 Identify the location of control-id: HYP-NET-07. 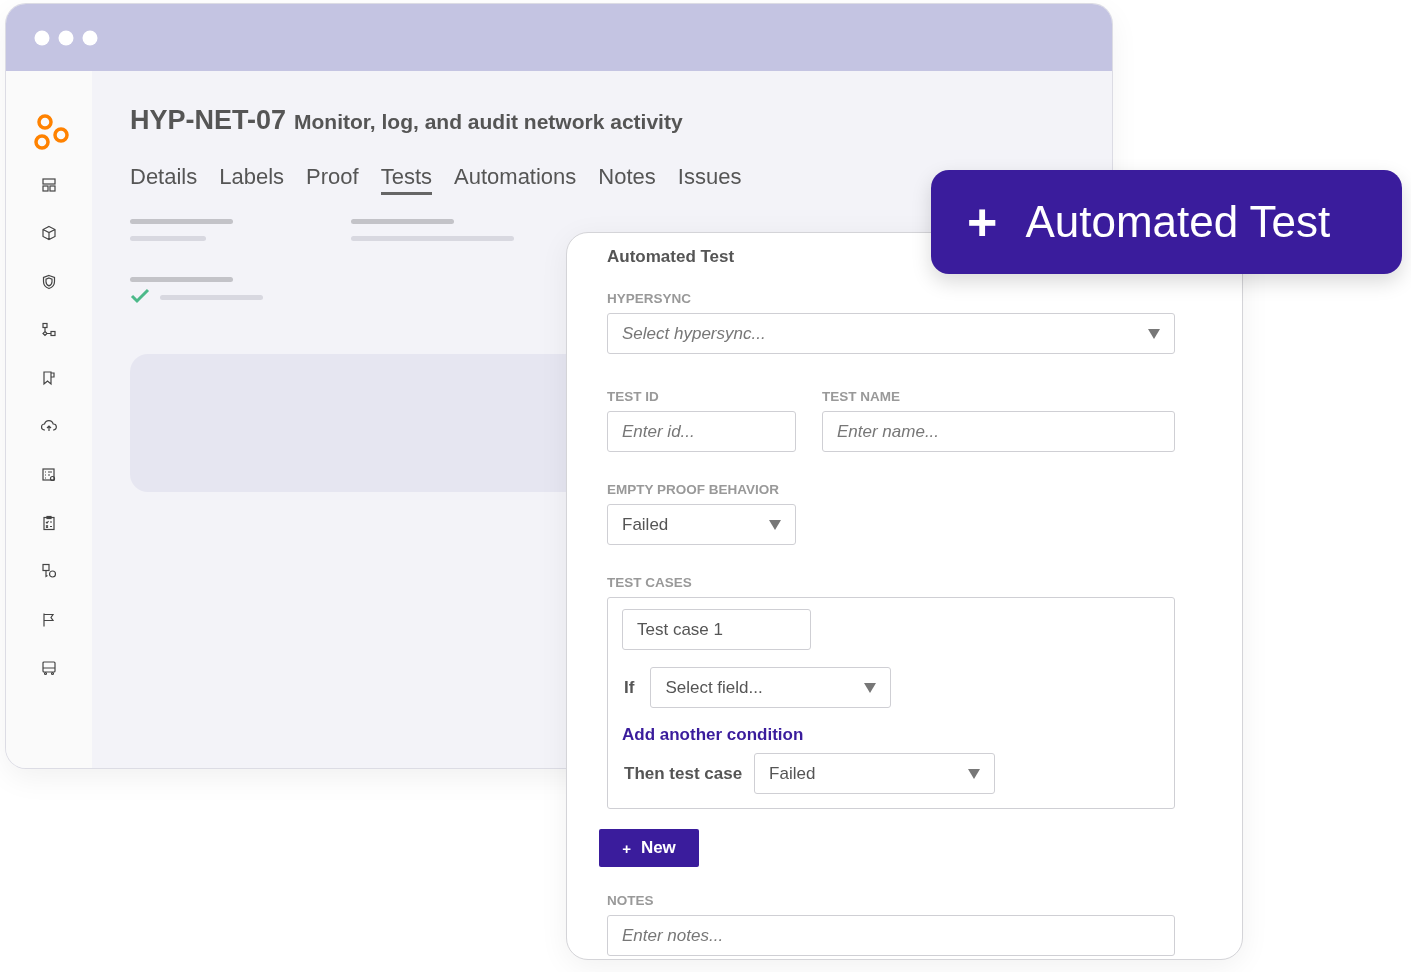
(208, 120).